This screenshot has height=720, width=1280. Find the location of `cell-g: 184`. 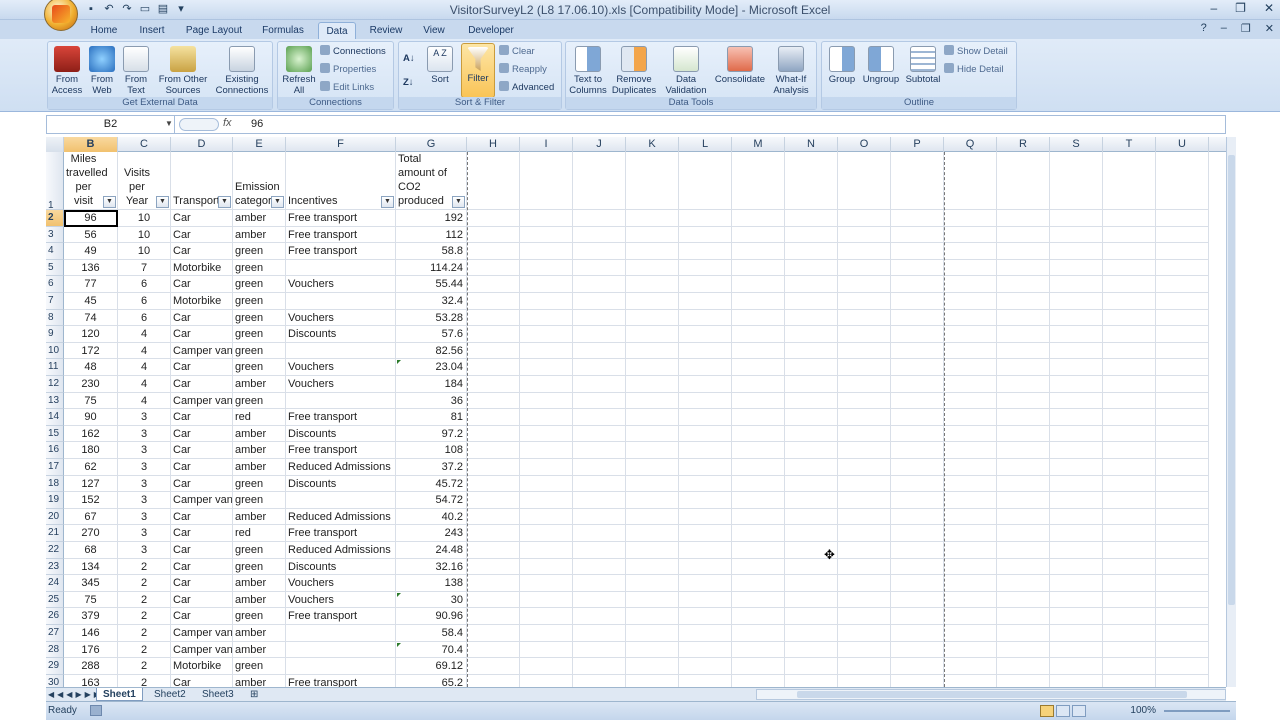

cell-g: 184 is located at coordinates (431, 384).